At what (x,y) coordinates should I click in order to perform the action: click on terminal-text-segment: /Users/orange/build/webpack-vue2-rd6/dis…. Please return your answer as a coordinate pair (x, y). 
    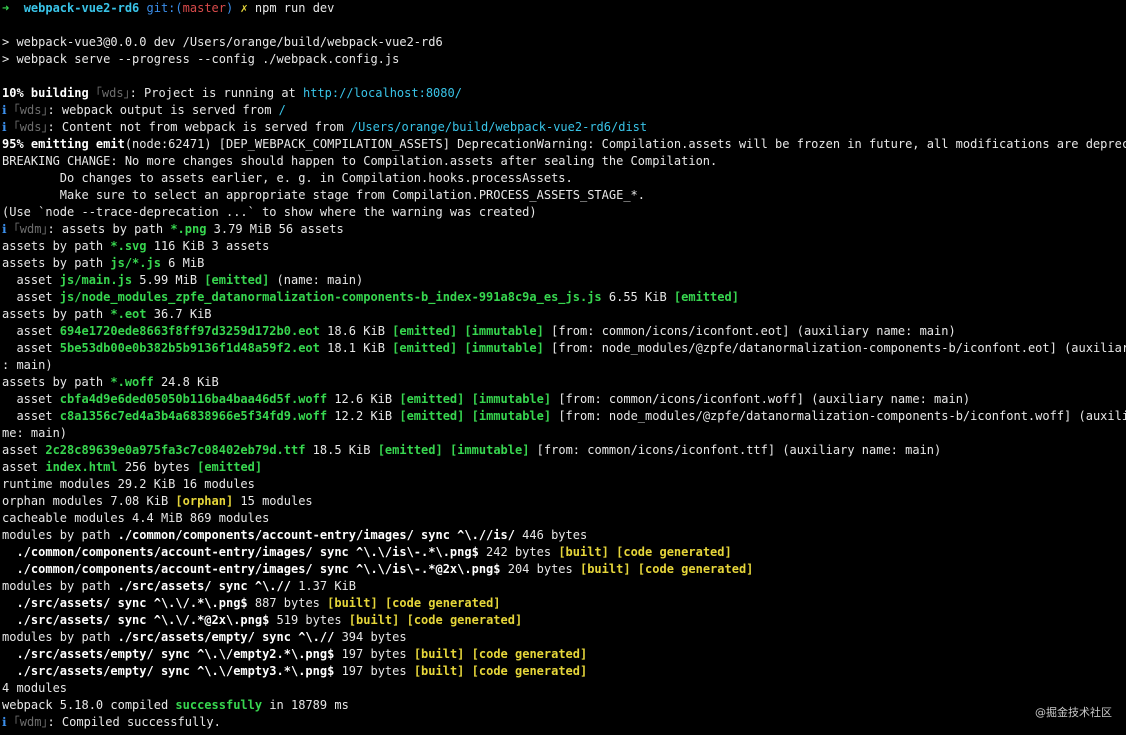
    Looking at the image, I should click on (499, 127).